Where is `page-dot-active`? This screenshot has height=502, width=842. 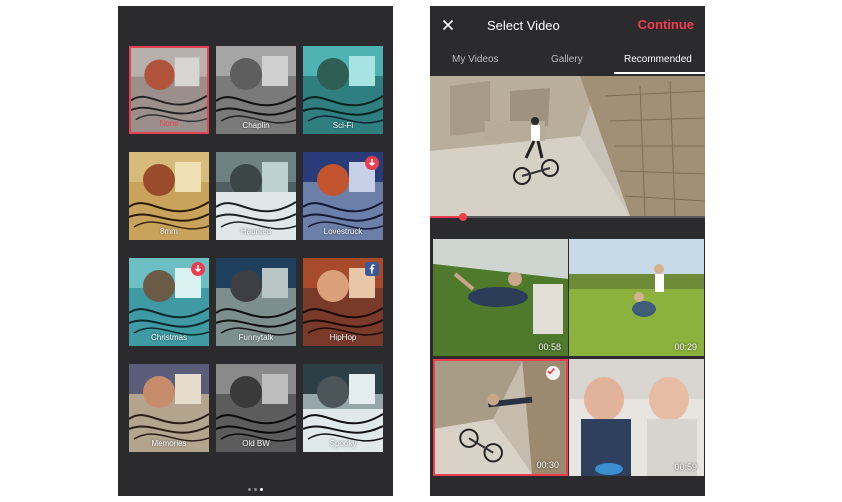 page-dot-active is located at coordinates (261, 489).